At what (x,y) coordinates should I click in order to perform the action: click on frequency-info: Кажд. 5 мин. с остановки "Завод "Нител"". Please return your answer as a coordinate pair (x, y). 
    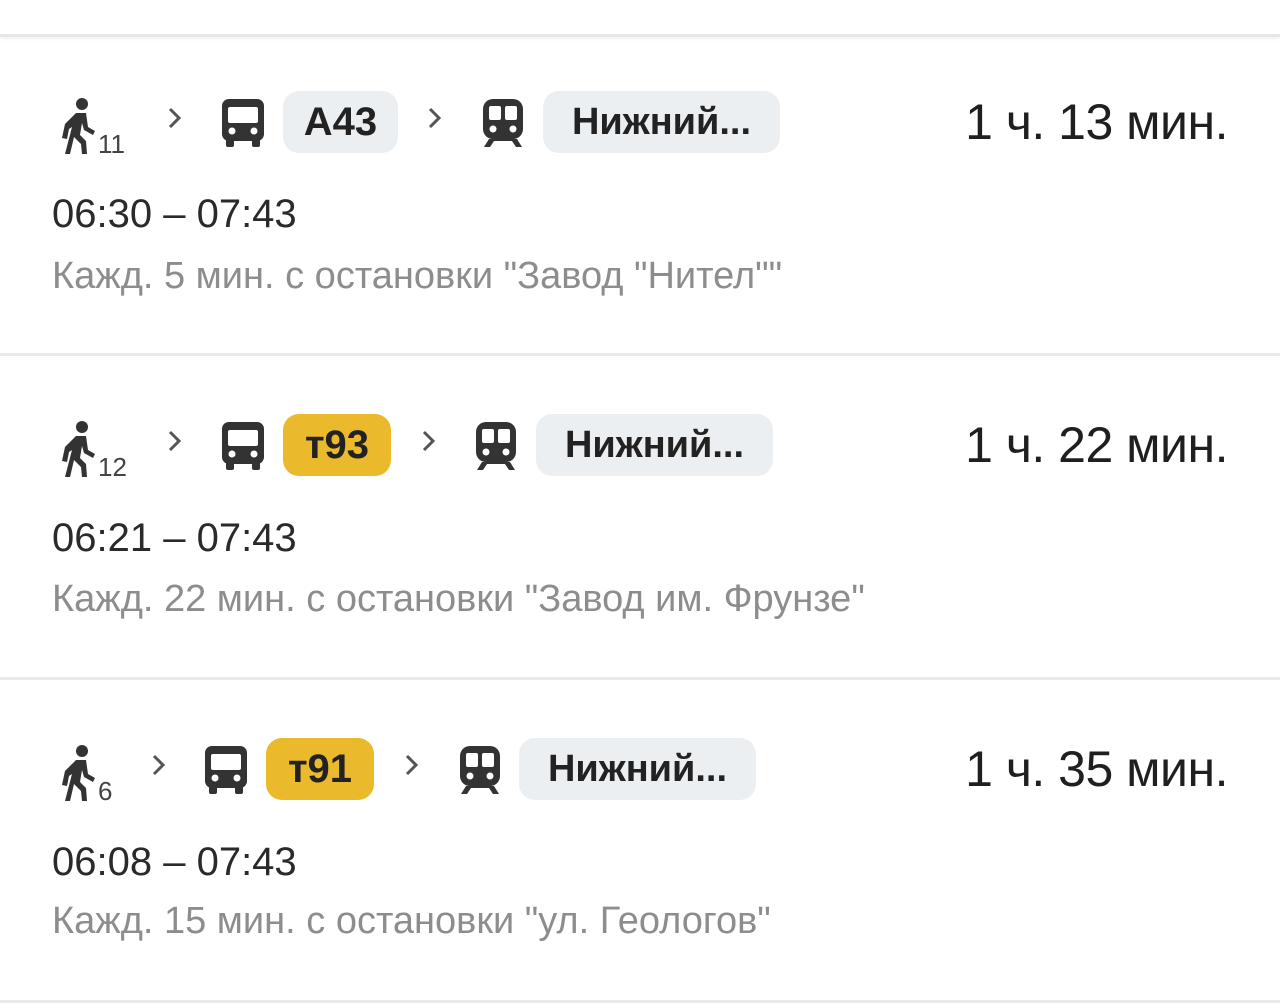
    Looking at the image, I should click on (417, 276).